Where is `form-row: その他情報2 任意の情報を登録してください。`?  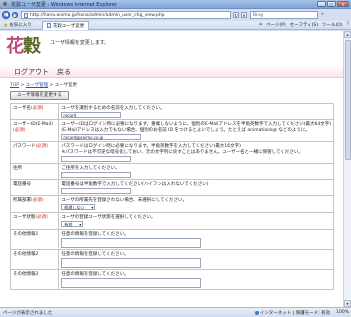 form-row: その他情報2 任意の情報を登録してください。 is located at coordinates (171, 259).